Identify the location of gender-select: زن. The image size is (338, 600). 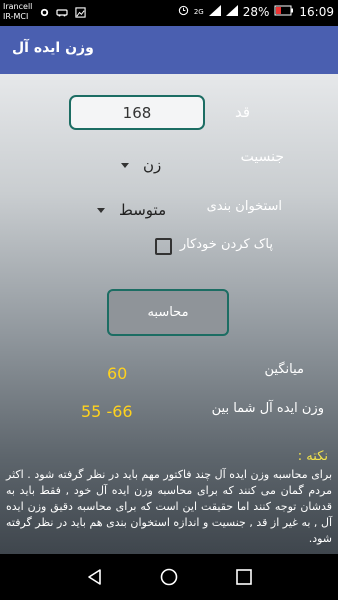
(141, 165).